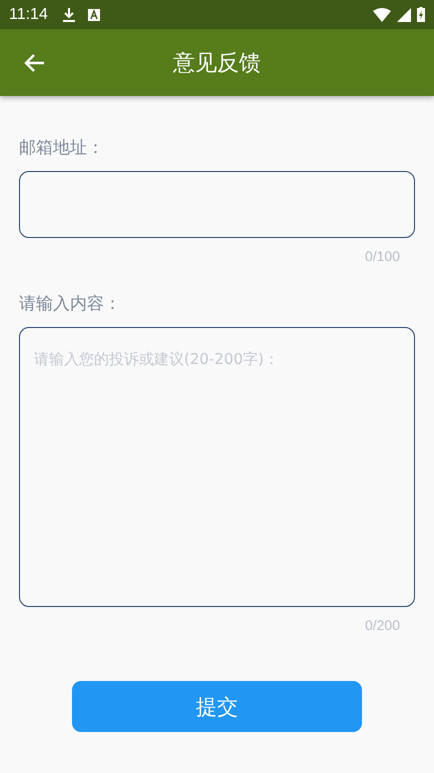 The height and width of the screenshot is (773, 434). Describe the element at coordinates (69, 14) in the screenshot. I see `download-icon` at that location.